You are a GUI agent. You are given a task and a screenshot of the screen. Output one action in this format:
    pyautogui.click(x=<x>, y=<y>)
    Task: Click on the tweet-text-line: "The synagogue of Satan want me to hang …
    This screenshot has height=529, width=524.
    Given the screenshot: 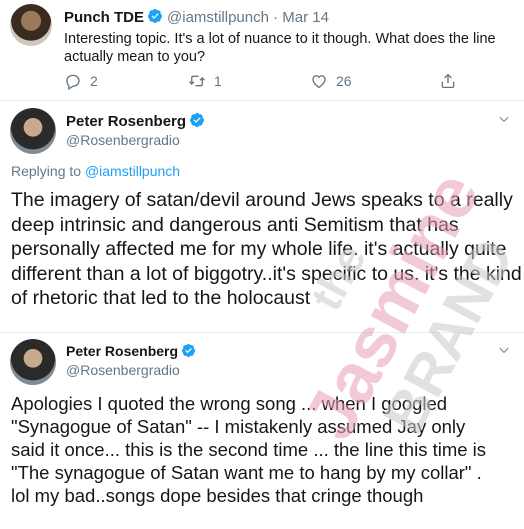 What is the action you would take?
    pyautogui.click(x=246, y=472)
    